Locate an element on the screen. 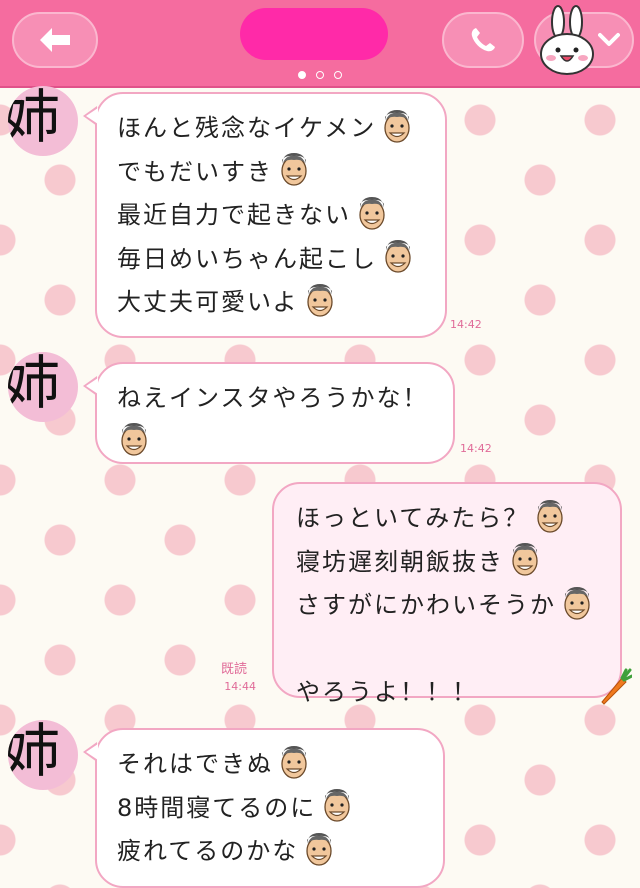 This screenshot has height=888, width=640. chevron-down-icon is located at coordinates (609, 39).